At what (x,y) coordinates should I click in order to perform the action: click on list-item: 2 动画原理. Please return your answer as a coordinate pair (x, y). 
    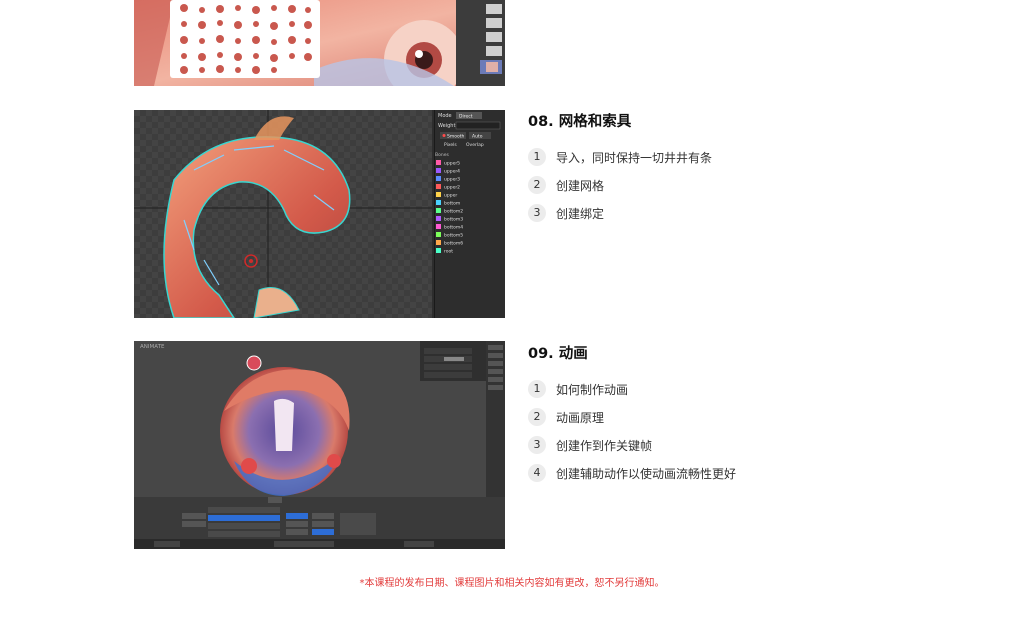
    Looking at the image, I should click on (728, 417).